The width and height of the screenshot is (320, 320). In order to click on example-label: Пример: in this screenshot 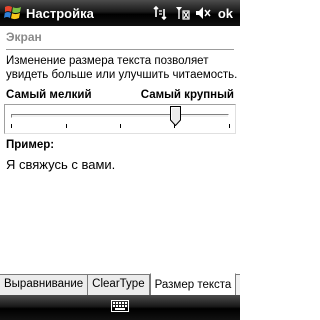, I will do `click(30, 145)`.